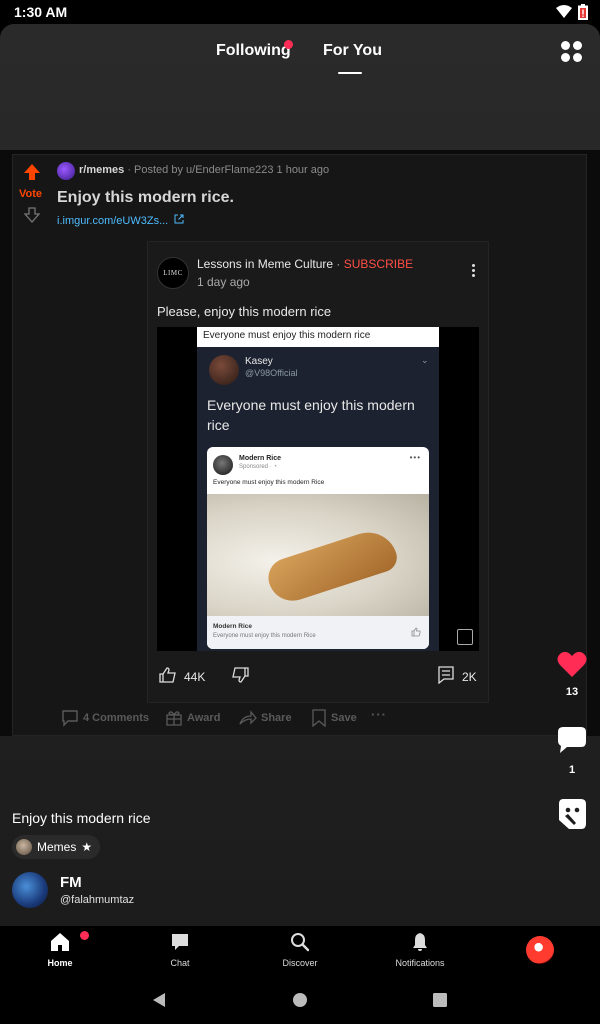 Image resolution: width=600 pixels, height=1024 pixels. What do you see at coordinates (32, 215) in the screenshot?
I see `downvote-arrow-icon` at bounding box center [32, 215].